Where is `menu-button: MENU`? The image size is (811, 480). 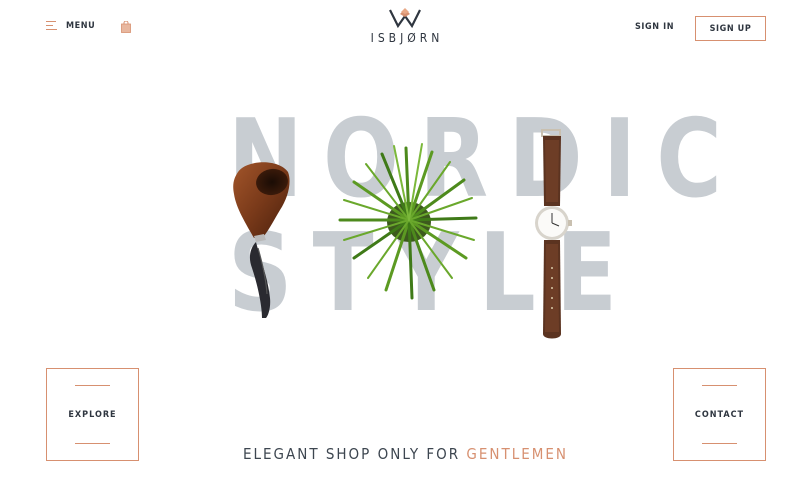 menu-button: MENU is located at coordinates (70, 26).